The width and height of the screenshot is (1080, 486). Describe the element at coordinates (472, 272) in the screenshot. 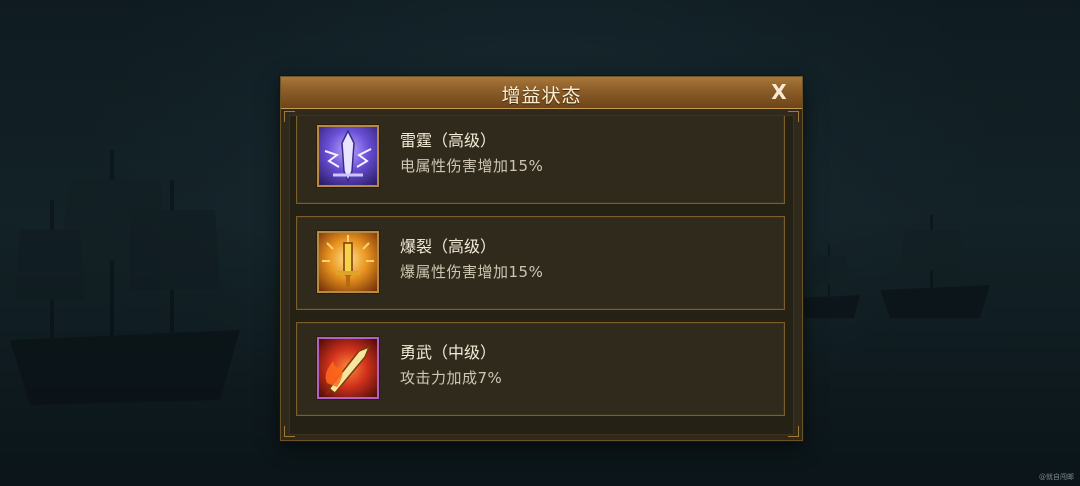

I see `buff-description: 爆属性伤害增加15%` at that location.